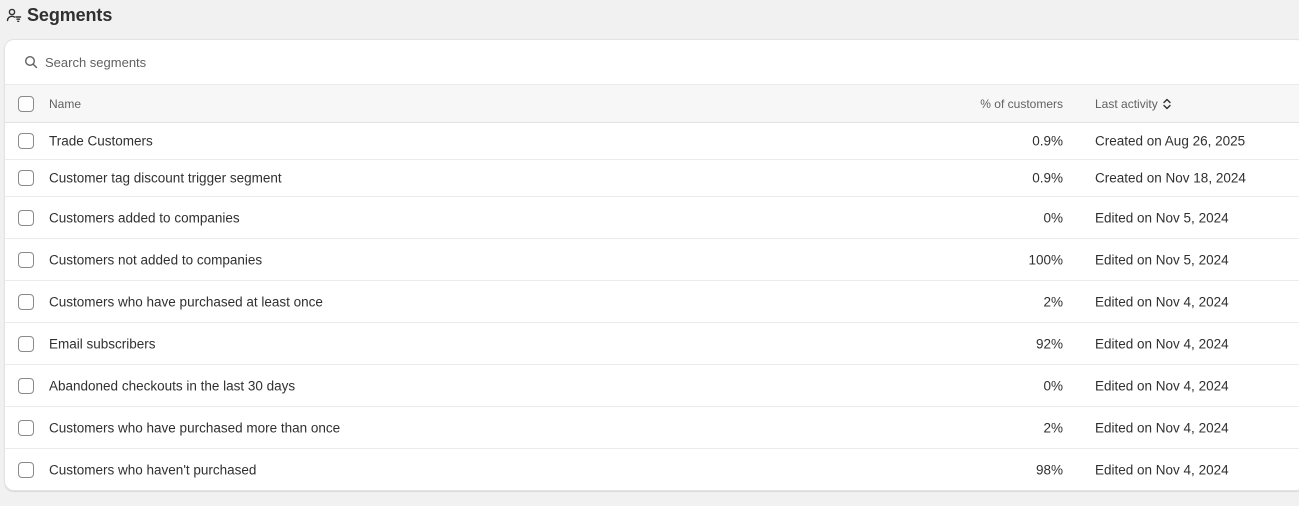 This screenshot has width=1299, height=506. What do you see at coordinates (172, 385) in the screenshot?
I see `segment-name: Abandoned checkouts in the last 30 days` at bounding box center [172, 385].